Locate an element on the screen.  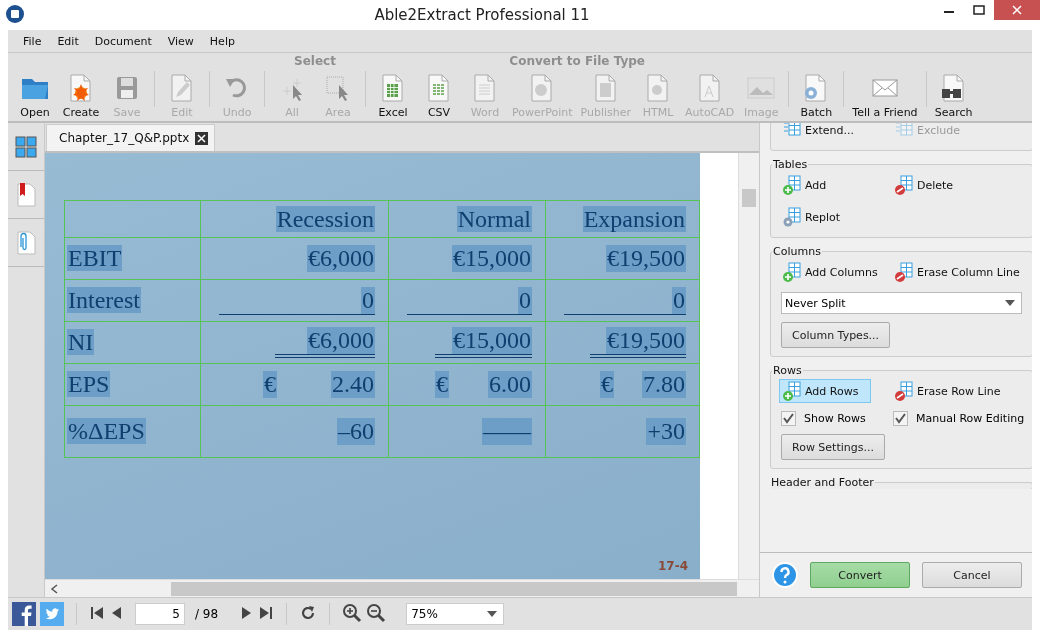
column-header: Recession is located at coordinates (325, 218).